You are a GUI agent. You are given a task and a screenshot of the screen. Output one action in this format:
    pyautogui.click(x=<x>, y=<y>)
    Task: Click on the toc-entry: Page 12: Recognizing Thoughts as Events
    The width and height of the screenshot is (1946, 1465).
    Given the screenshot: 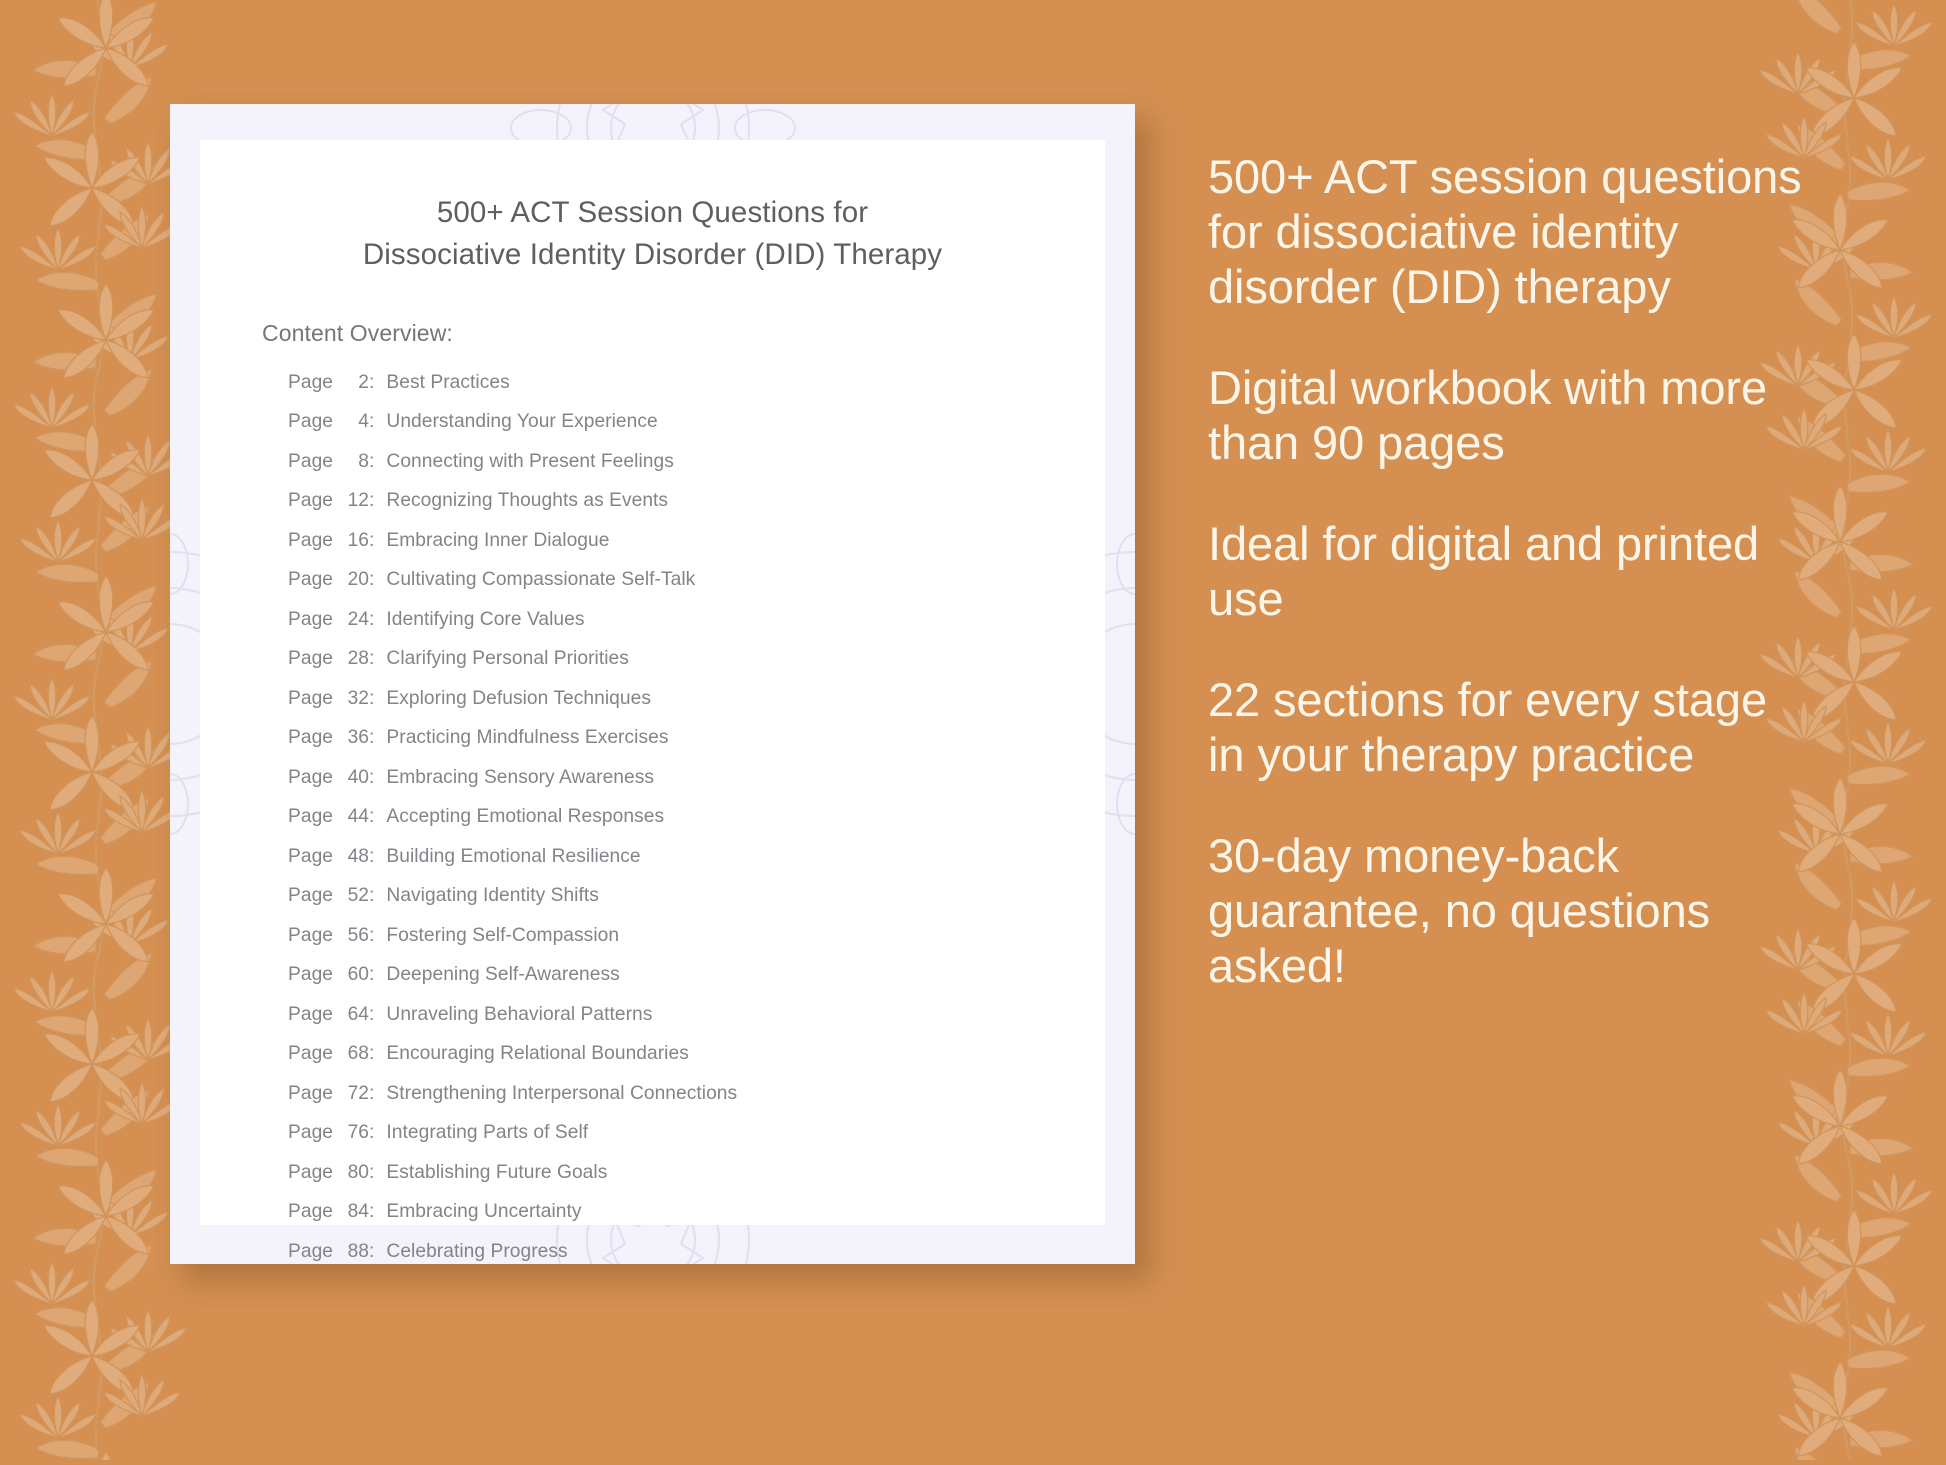 What is the action you would take?
    pyautogui.click(x=696, y=511)
    